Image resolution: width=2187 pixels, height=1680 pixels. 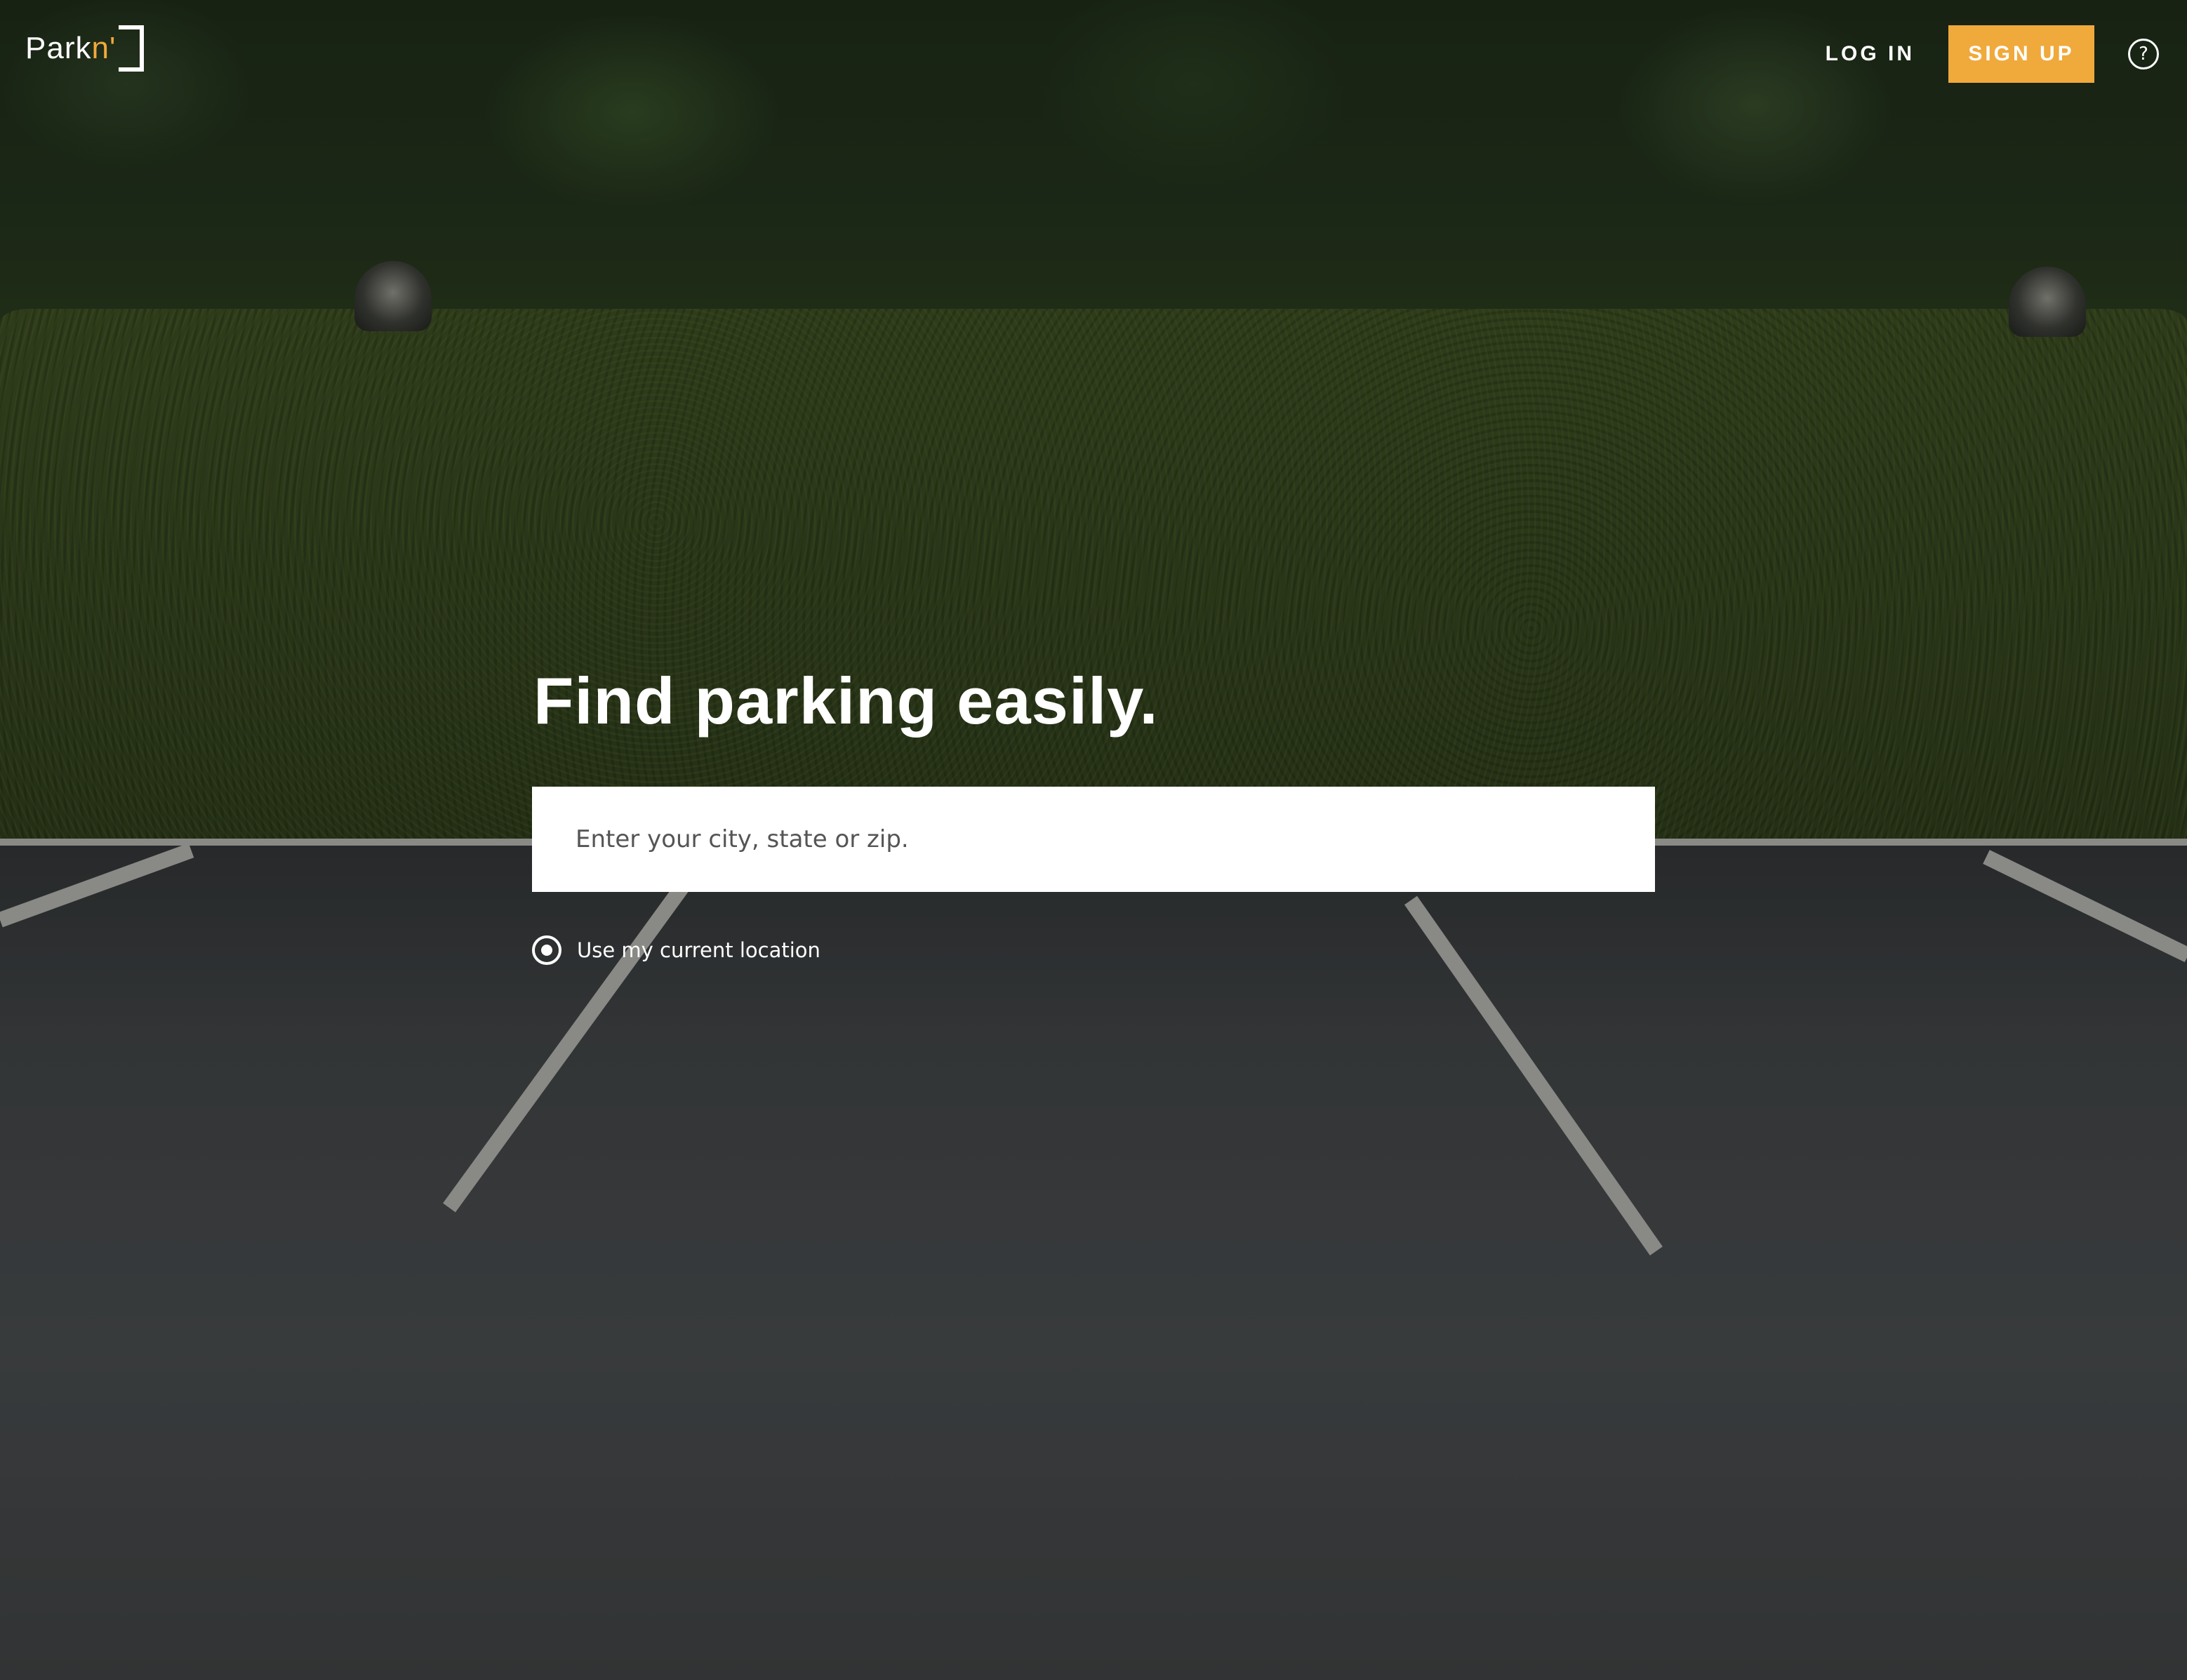 I want to click on logo-text-accent: n', so click(x=104, y=48).